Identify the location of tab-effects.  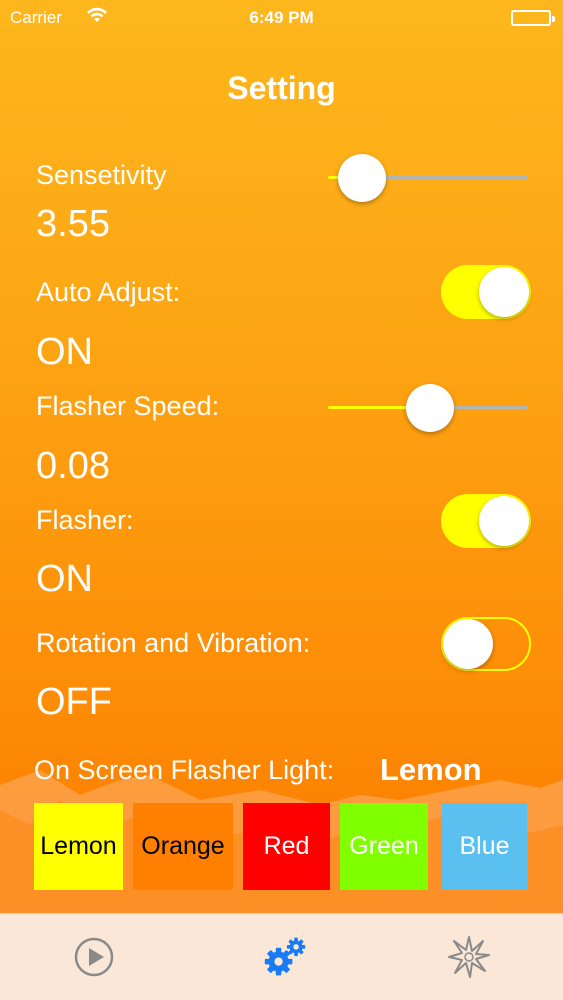
(469, 957).